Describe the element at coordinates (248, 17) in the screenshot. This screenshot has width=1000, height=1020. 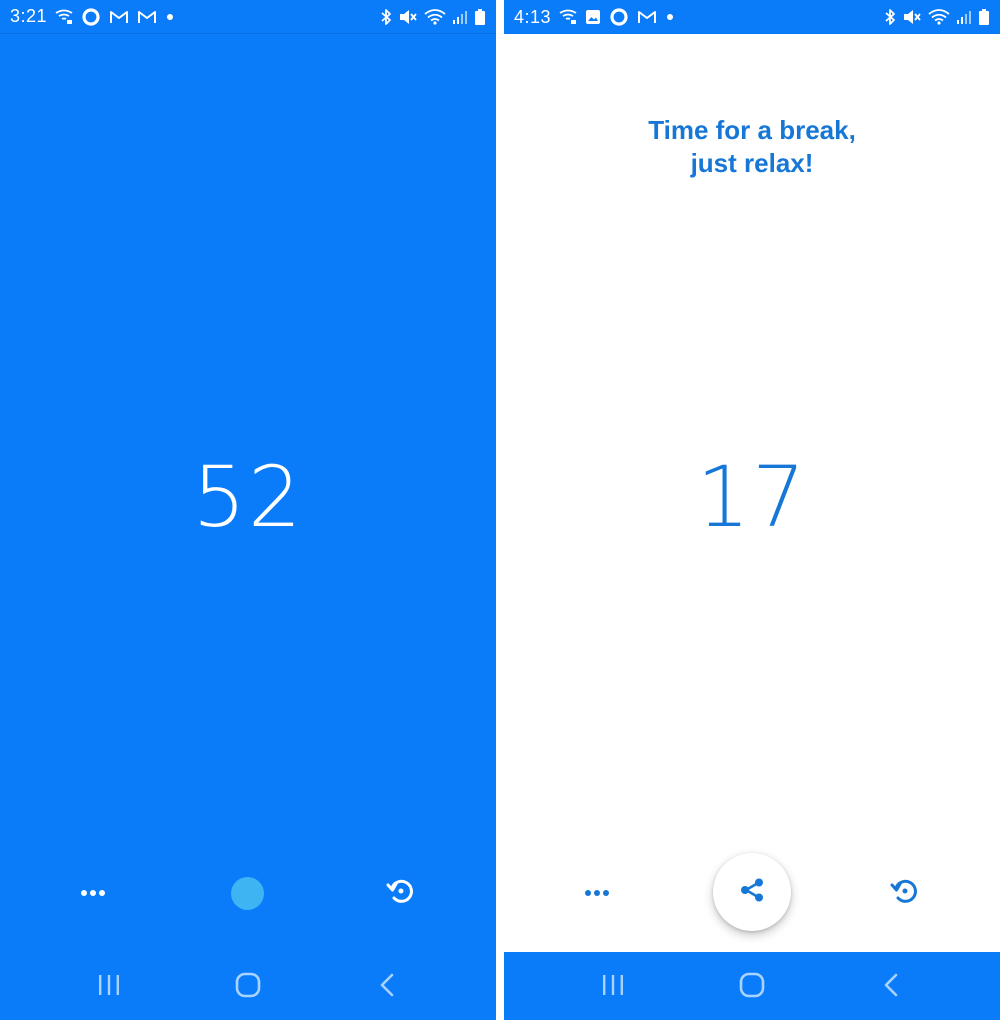
I see `status-bar: 3:21` at that location.